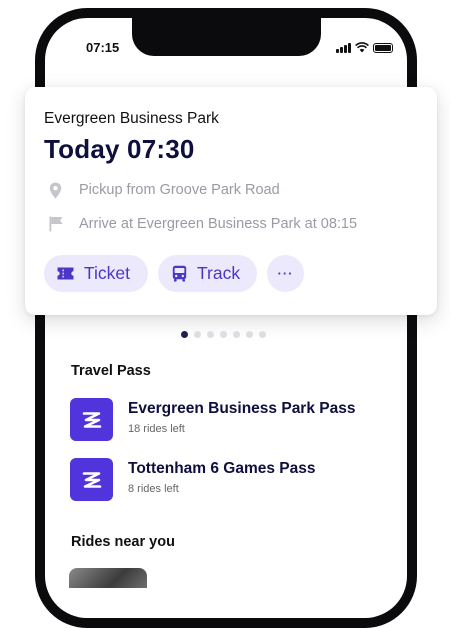 The height and width of the screenshot is (628, 450). Describe the element at coordinates (119, 149) in the screenshot. I see `trip-departure-time: Today 07:30` at that location.